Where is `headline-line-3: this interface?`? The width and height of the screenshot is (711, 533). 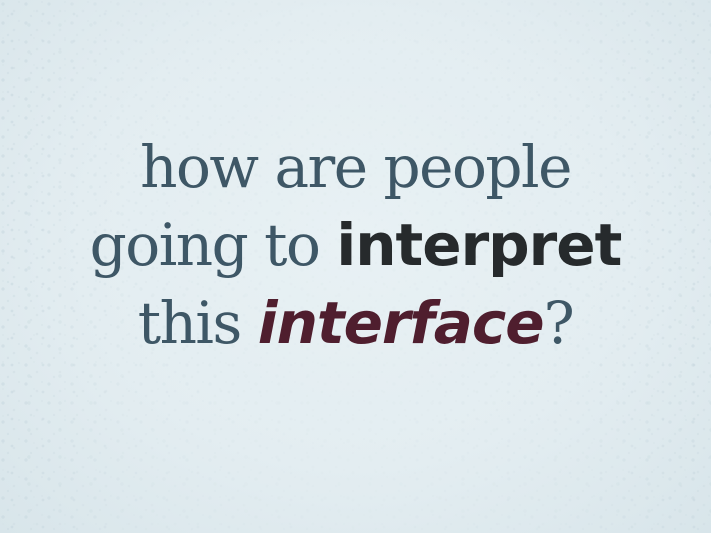
headline-line-3: this interface? is located at coordinates (355, 323).